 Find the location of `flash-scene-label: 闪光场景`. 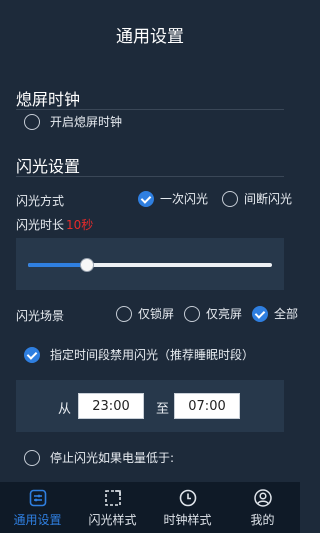

flash-scene-label: 闪光场景 is located at coordinates (40, 316).